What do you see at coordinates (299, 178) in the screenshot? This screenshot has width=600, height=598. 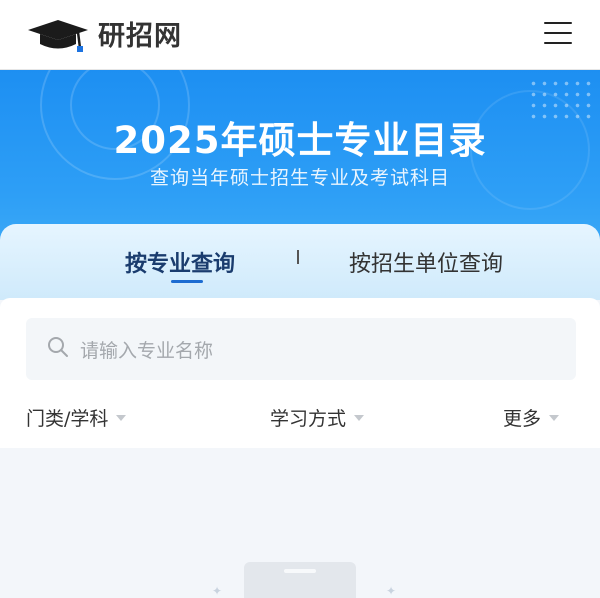 I see `page-subtitle: 查询当年硕士招生专业及考试科目` at bounding box center [299, 178].